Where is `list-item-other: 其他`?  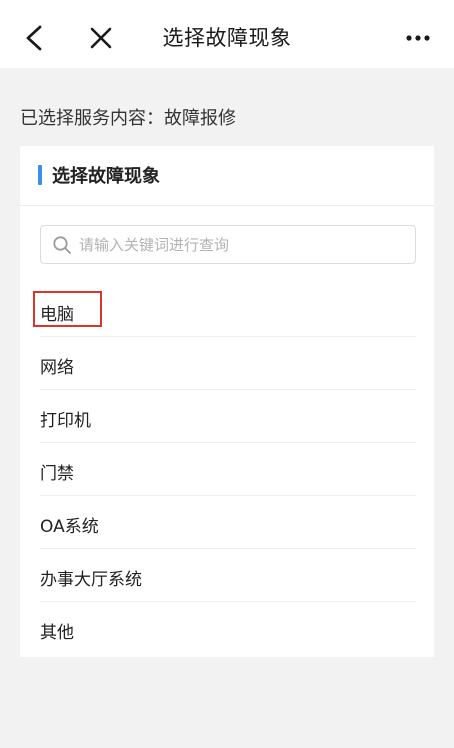 list-item-other: 其他 is located at coordinates (228, 628).